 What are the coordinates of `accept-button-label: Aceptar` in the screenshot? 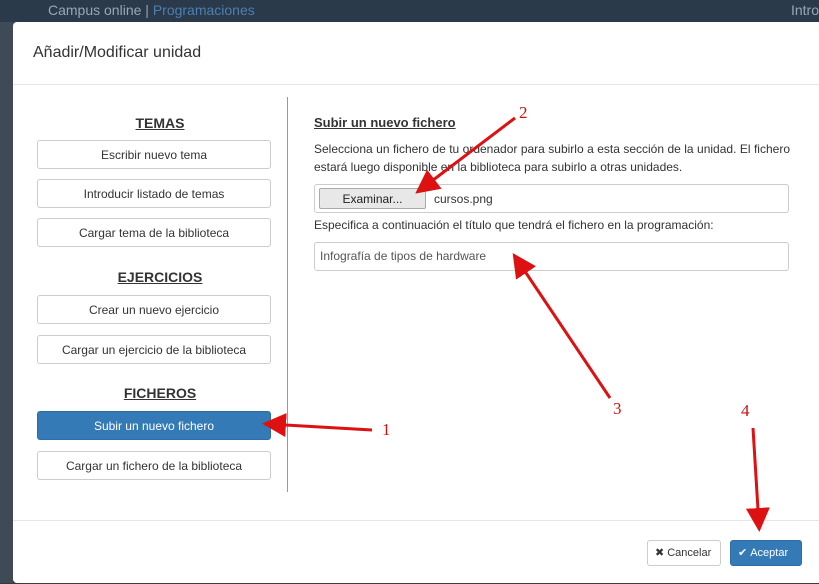 It's located at (769, 553).